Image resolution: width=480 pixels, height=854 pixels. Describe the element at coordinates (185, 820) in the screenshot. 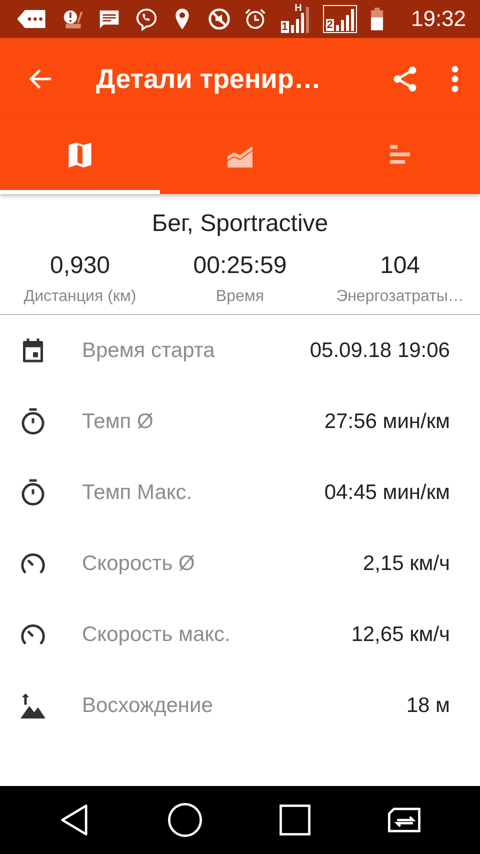

I see `home-icon` at that location.